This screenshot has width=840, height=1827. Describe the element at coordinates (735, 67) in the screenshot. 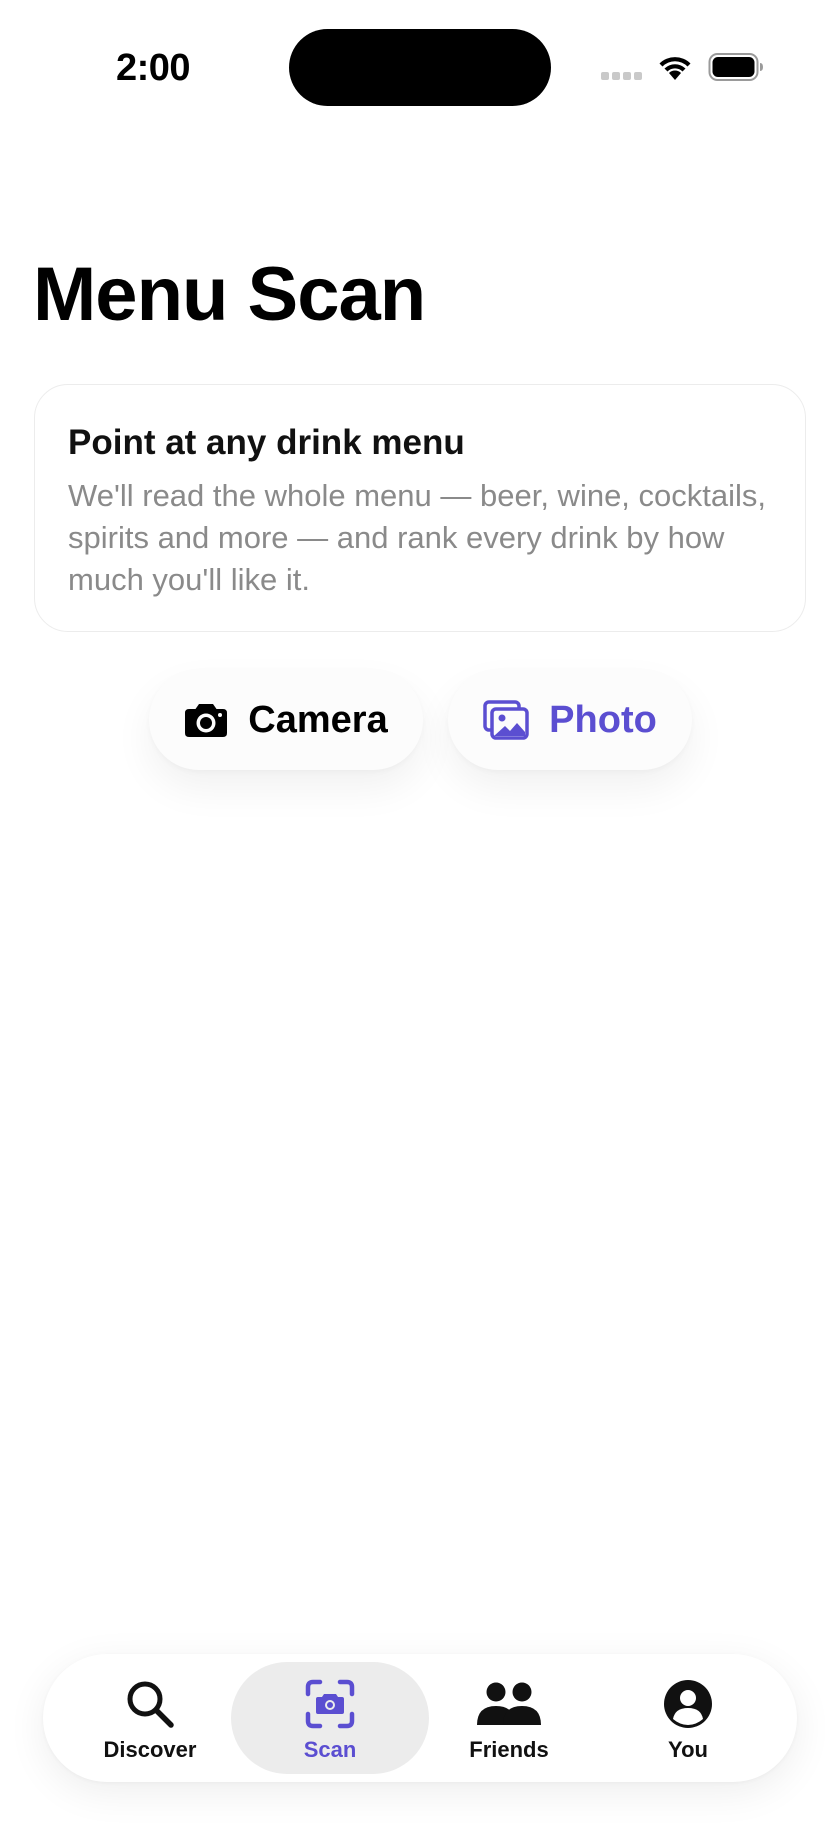

I see `battery-icon` at that location.